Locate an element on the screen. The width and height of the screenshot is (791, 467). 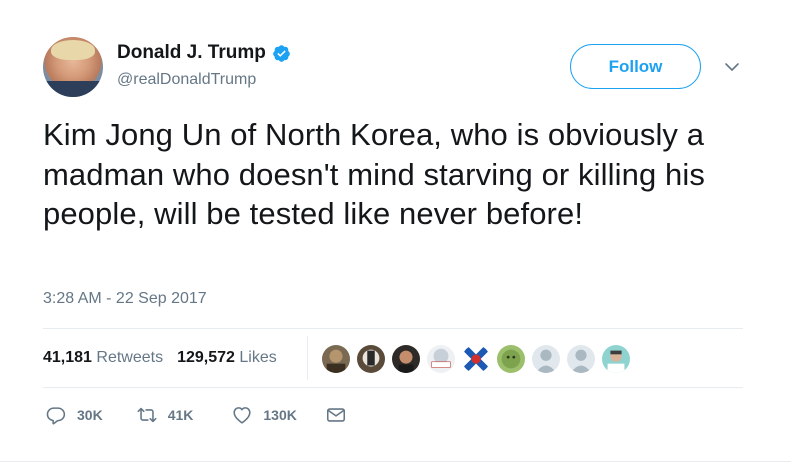
likers-avatars is located at coordinates (476, 359).